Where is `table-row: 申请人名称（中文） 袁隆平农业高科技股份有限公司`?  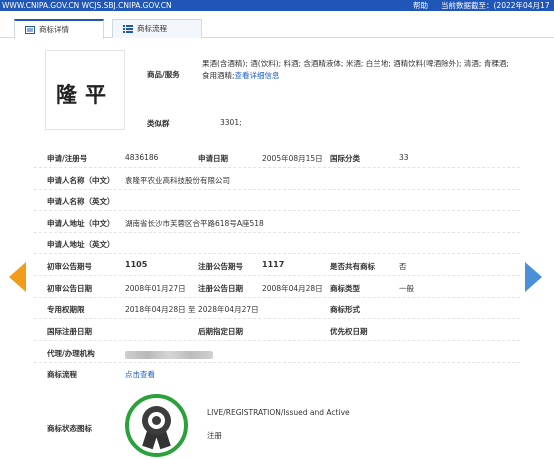 table-row: 申请人名称（中文） 袁隆平农业高科技股份有限公司 is located at coordinates (277, 179).